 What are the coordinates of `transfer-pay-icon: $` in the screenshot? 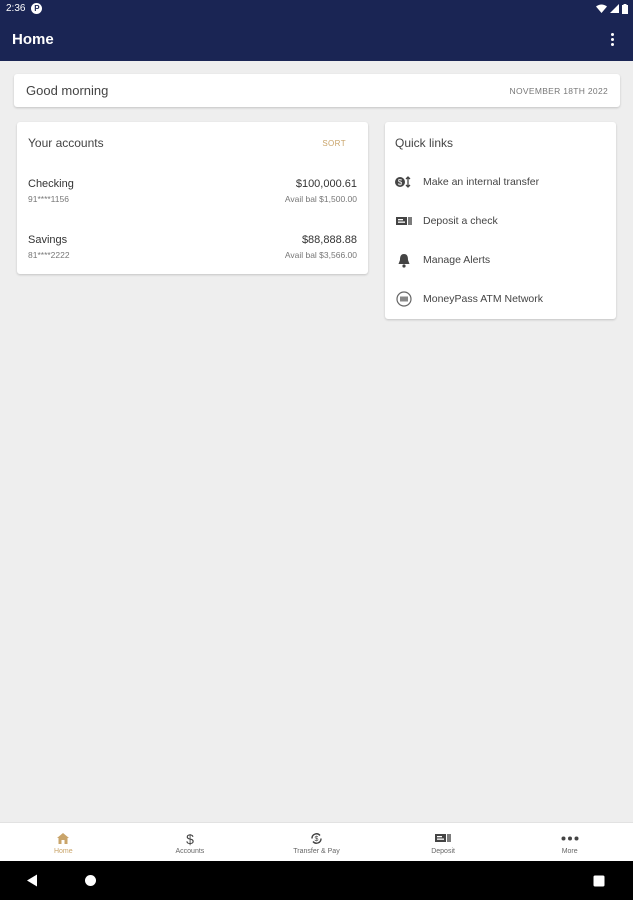 It's located at (316, 838).